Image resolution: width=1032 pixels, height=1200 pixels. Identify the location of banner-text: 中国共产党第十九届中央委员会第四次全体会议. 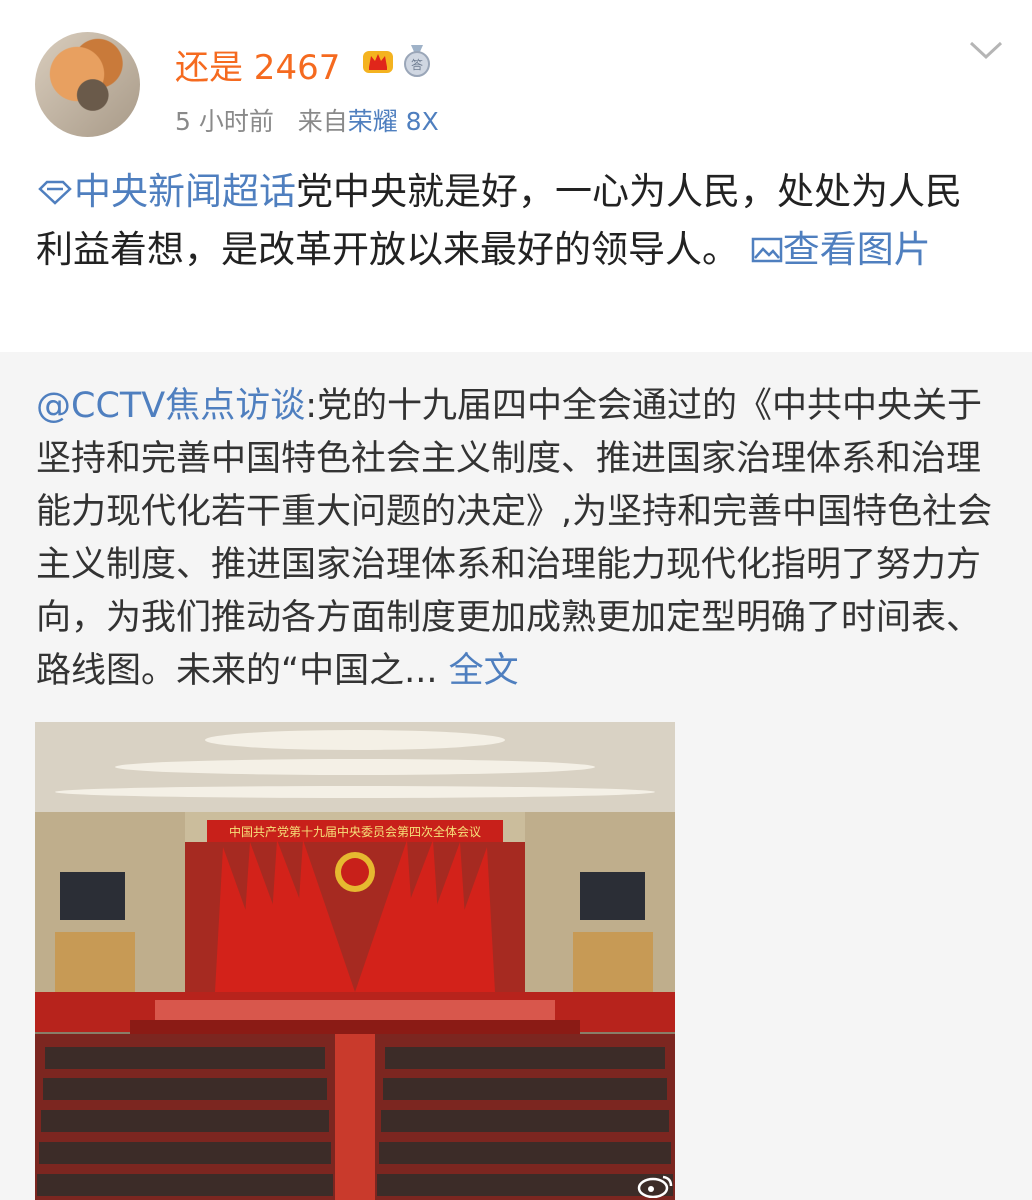
(355, 831).